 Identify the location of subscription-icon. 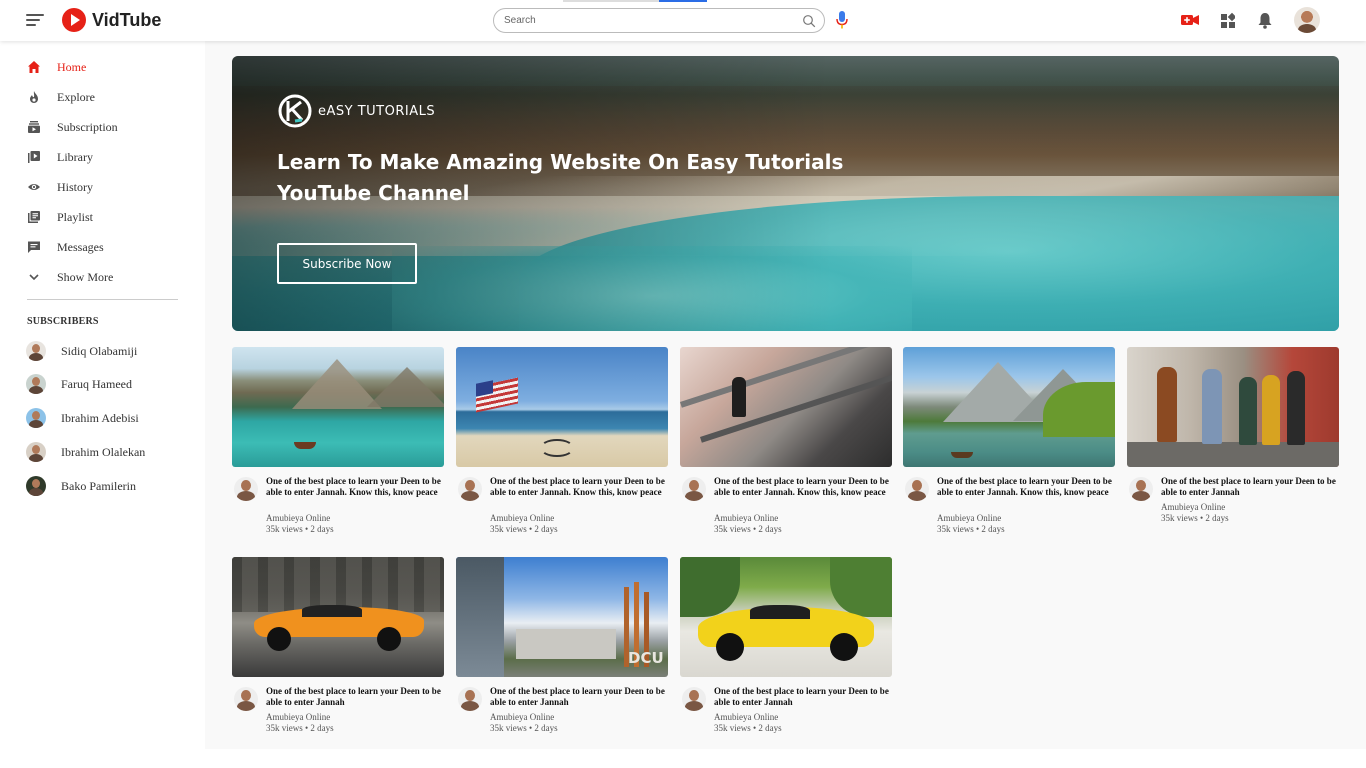
(34, 127).